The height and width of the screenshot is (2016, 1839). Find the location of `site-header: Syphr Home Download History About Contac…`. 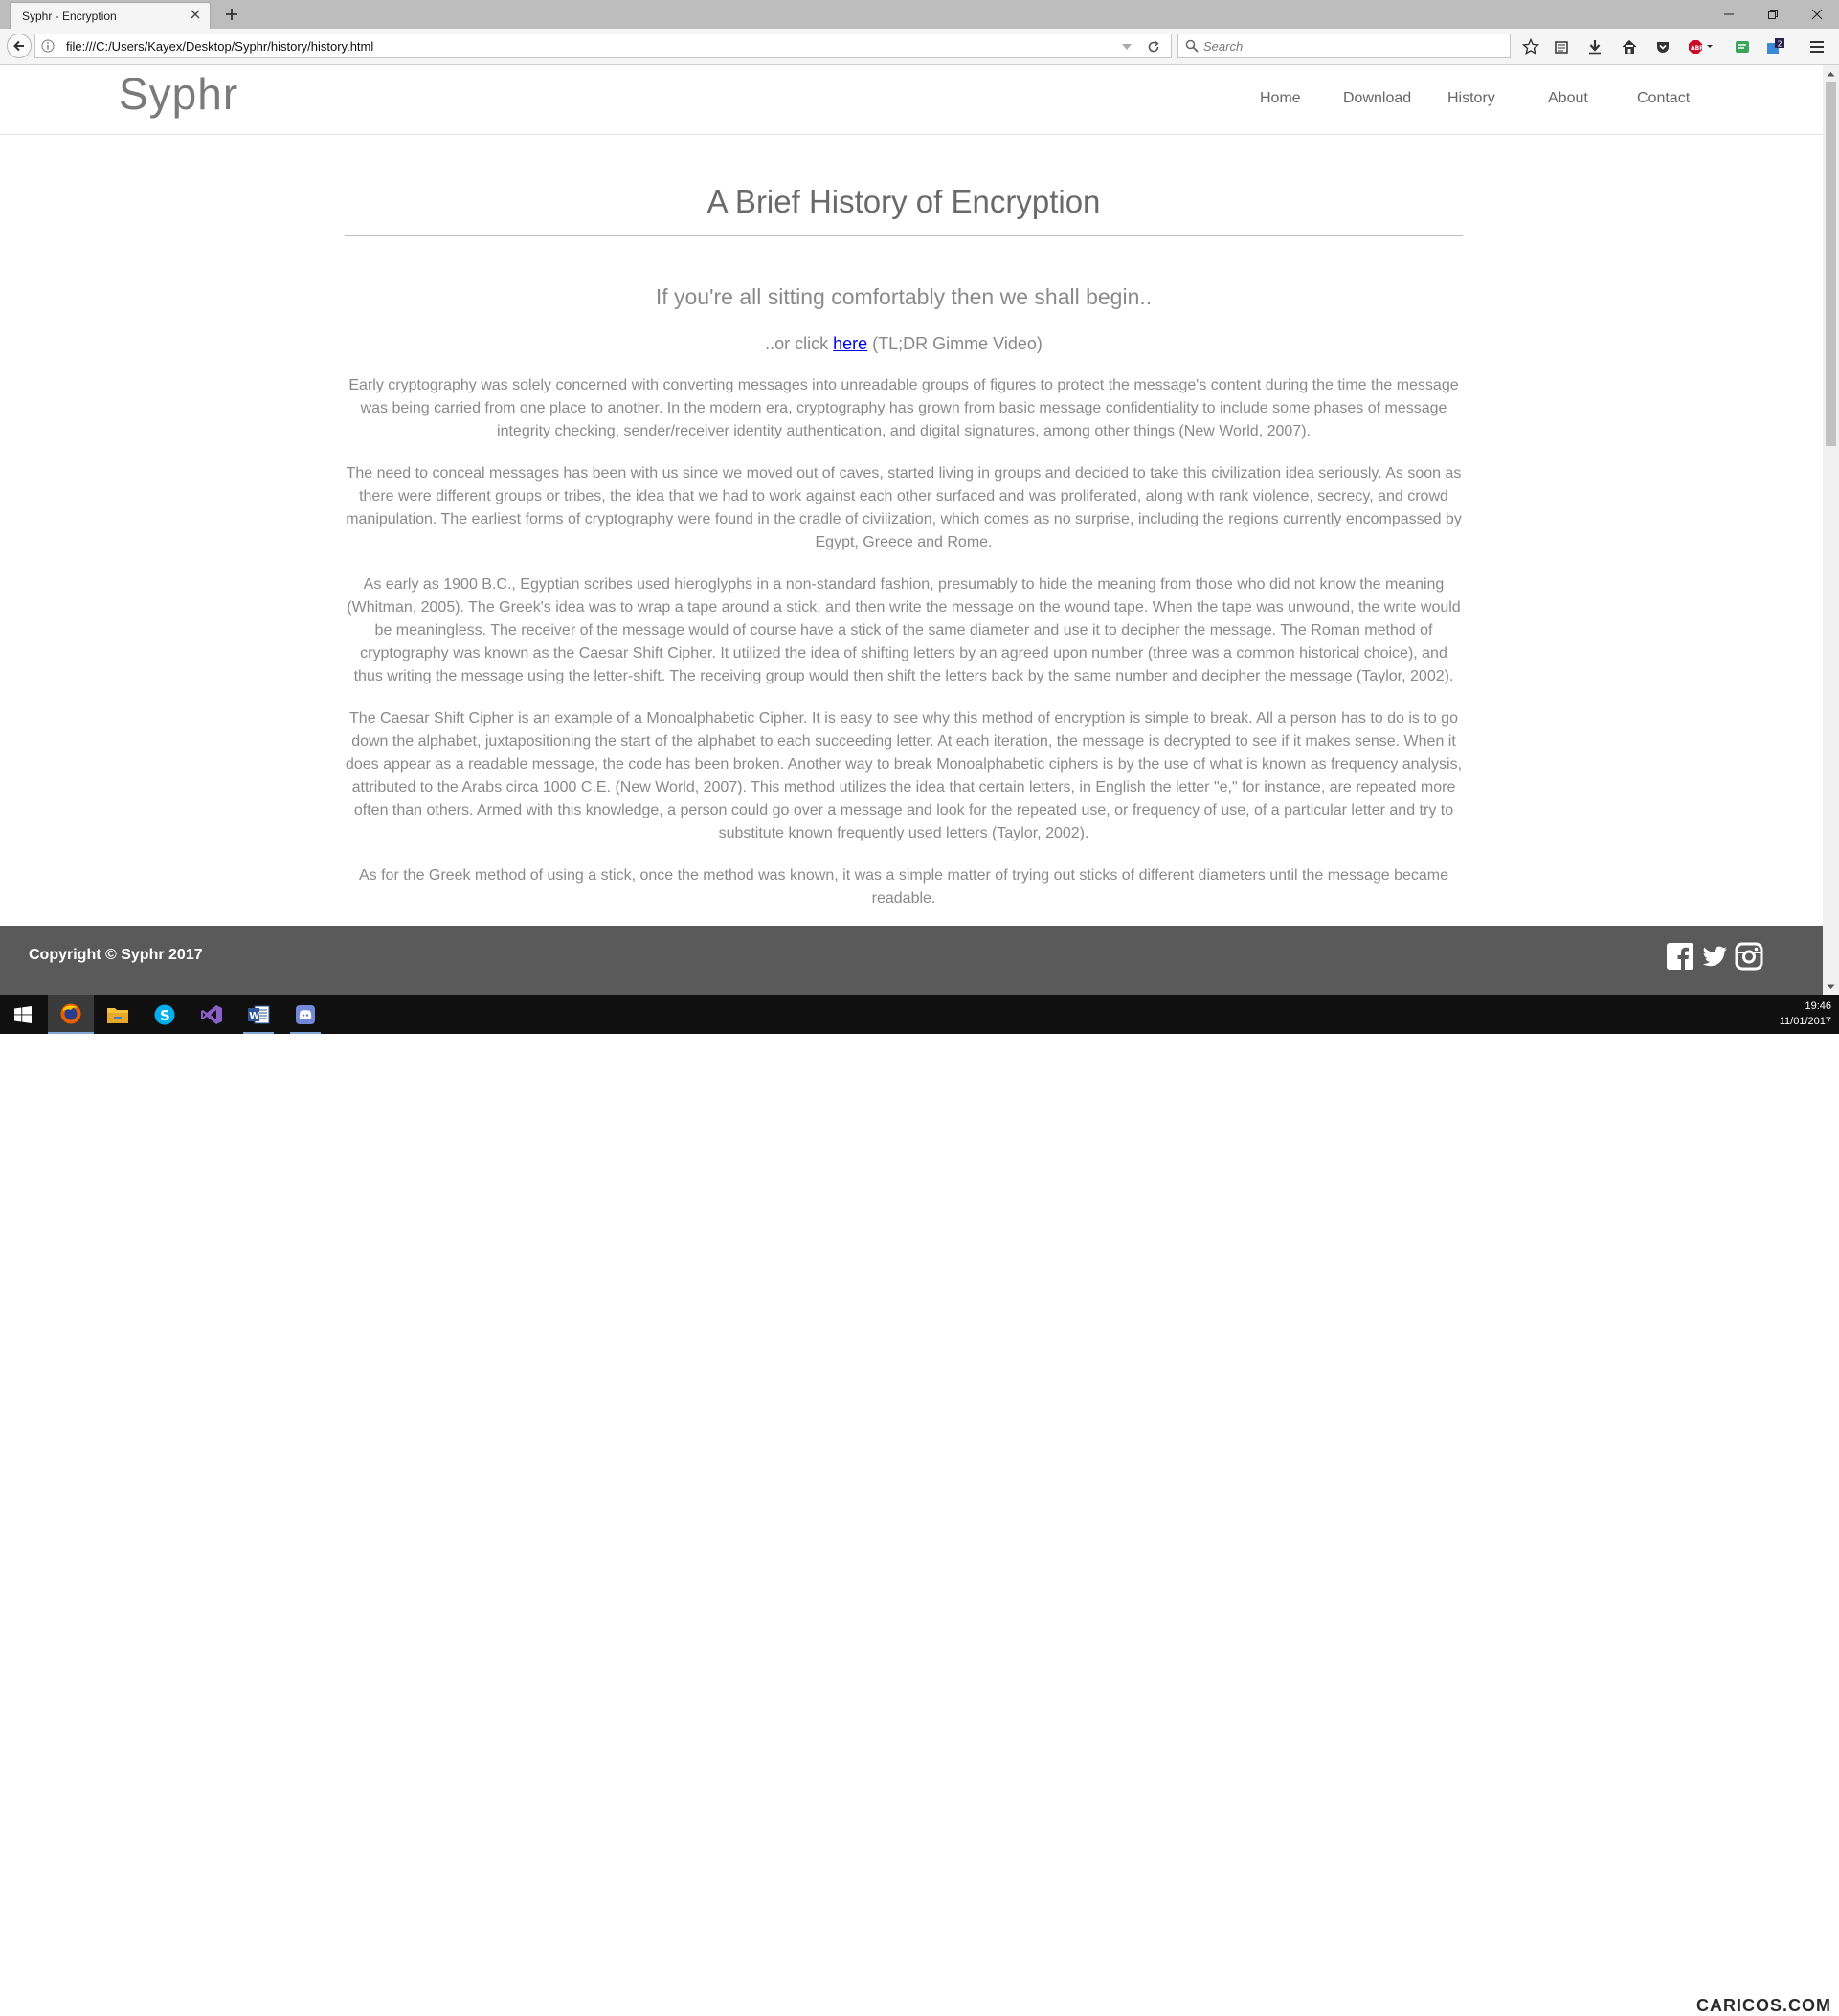

site-header: Syphr Home Download History About Contac… is located at coordinates (911, 100).